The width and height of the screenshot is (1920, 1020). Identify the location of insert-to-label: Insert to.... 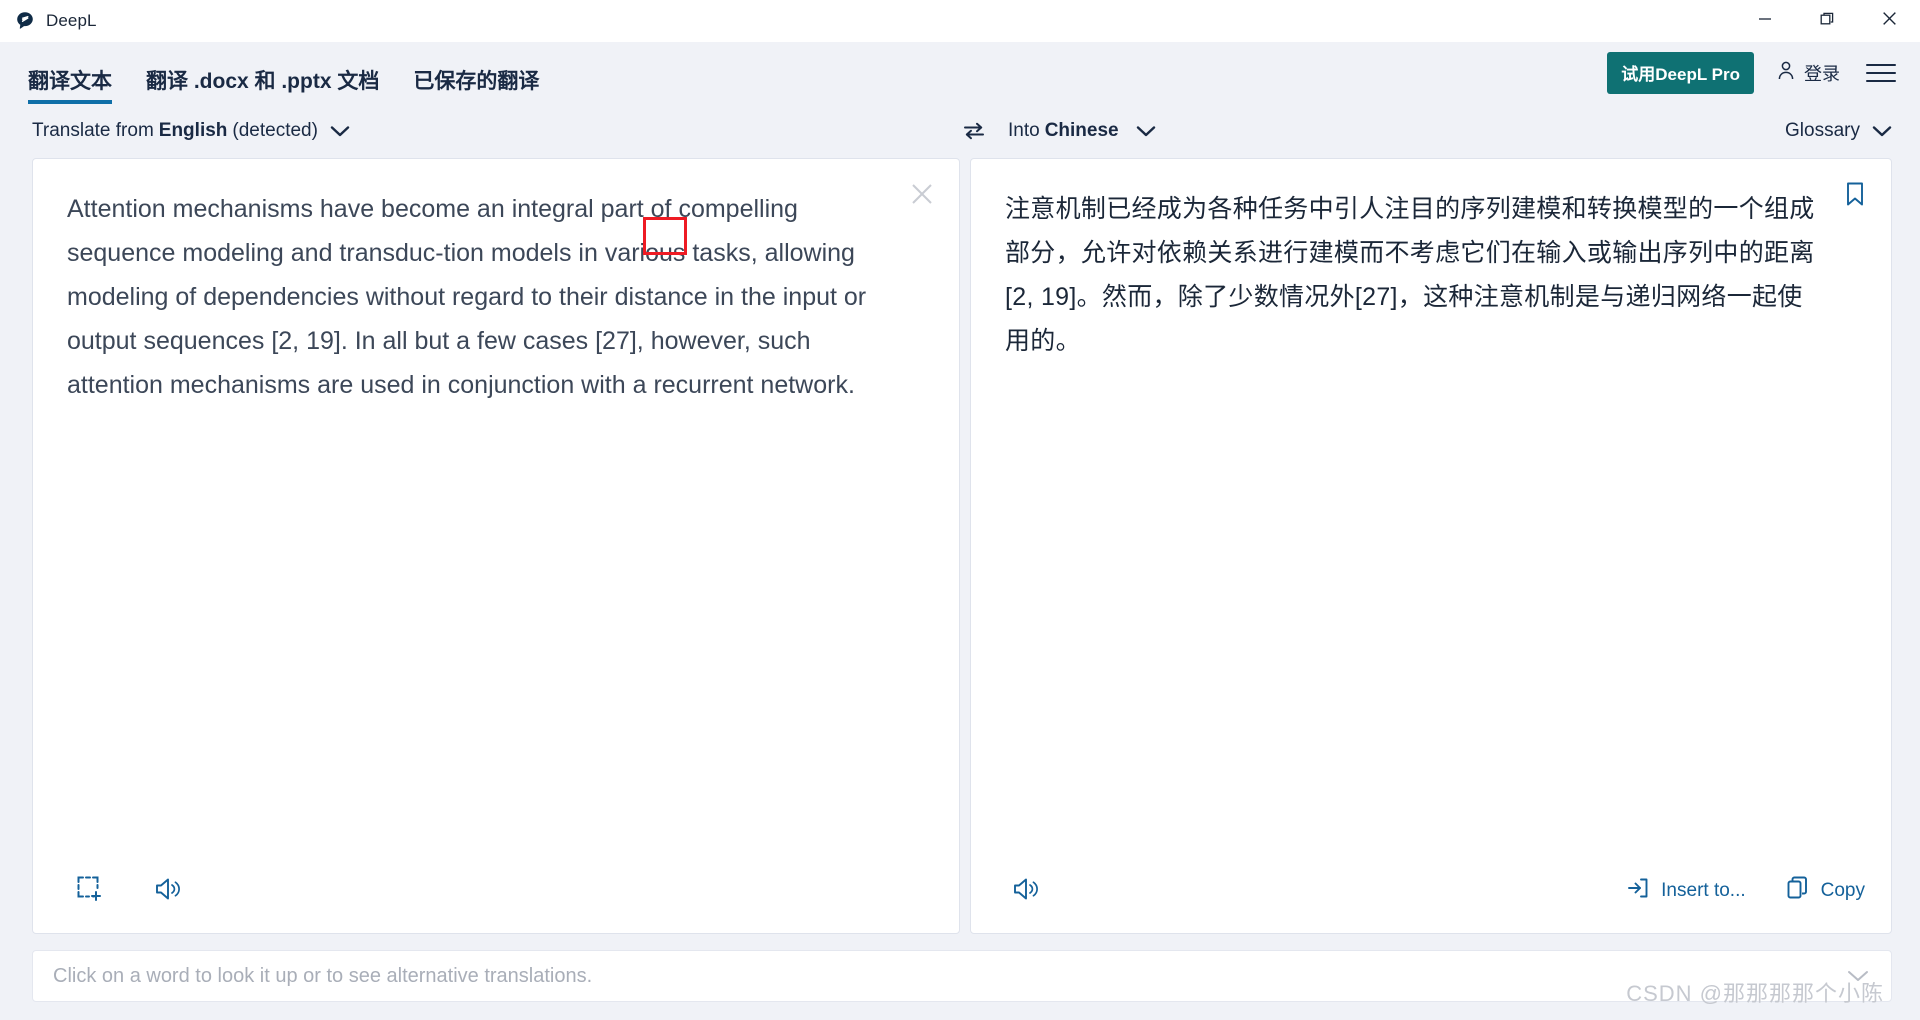
(1703, 890).